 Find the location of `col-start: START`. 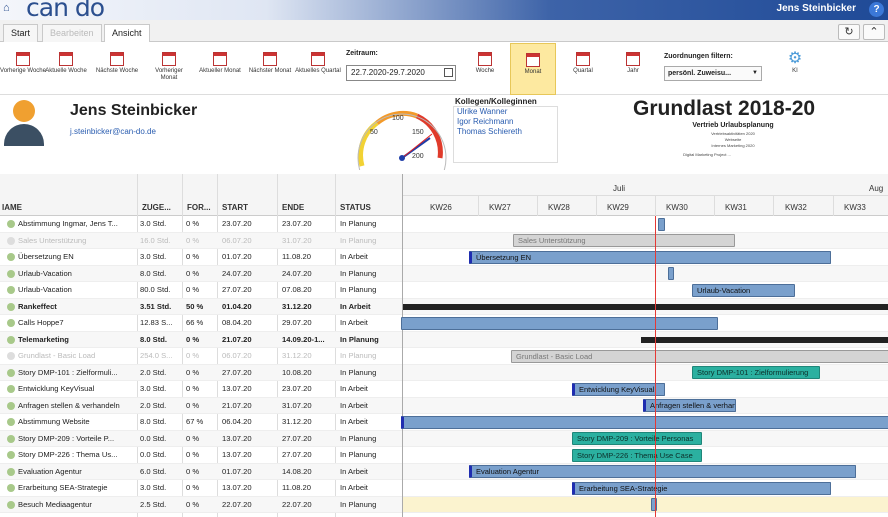

col-start: START is located at coordinates (235, 207).